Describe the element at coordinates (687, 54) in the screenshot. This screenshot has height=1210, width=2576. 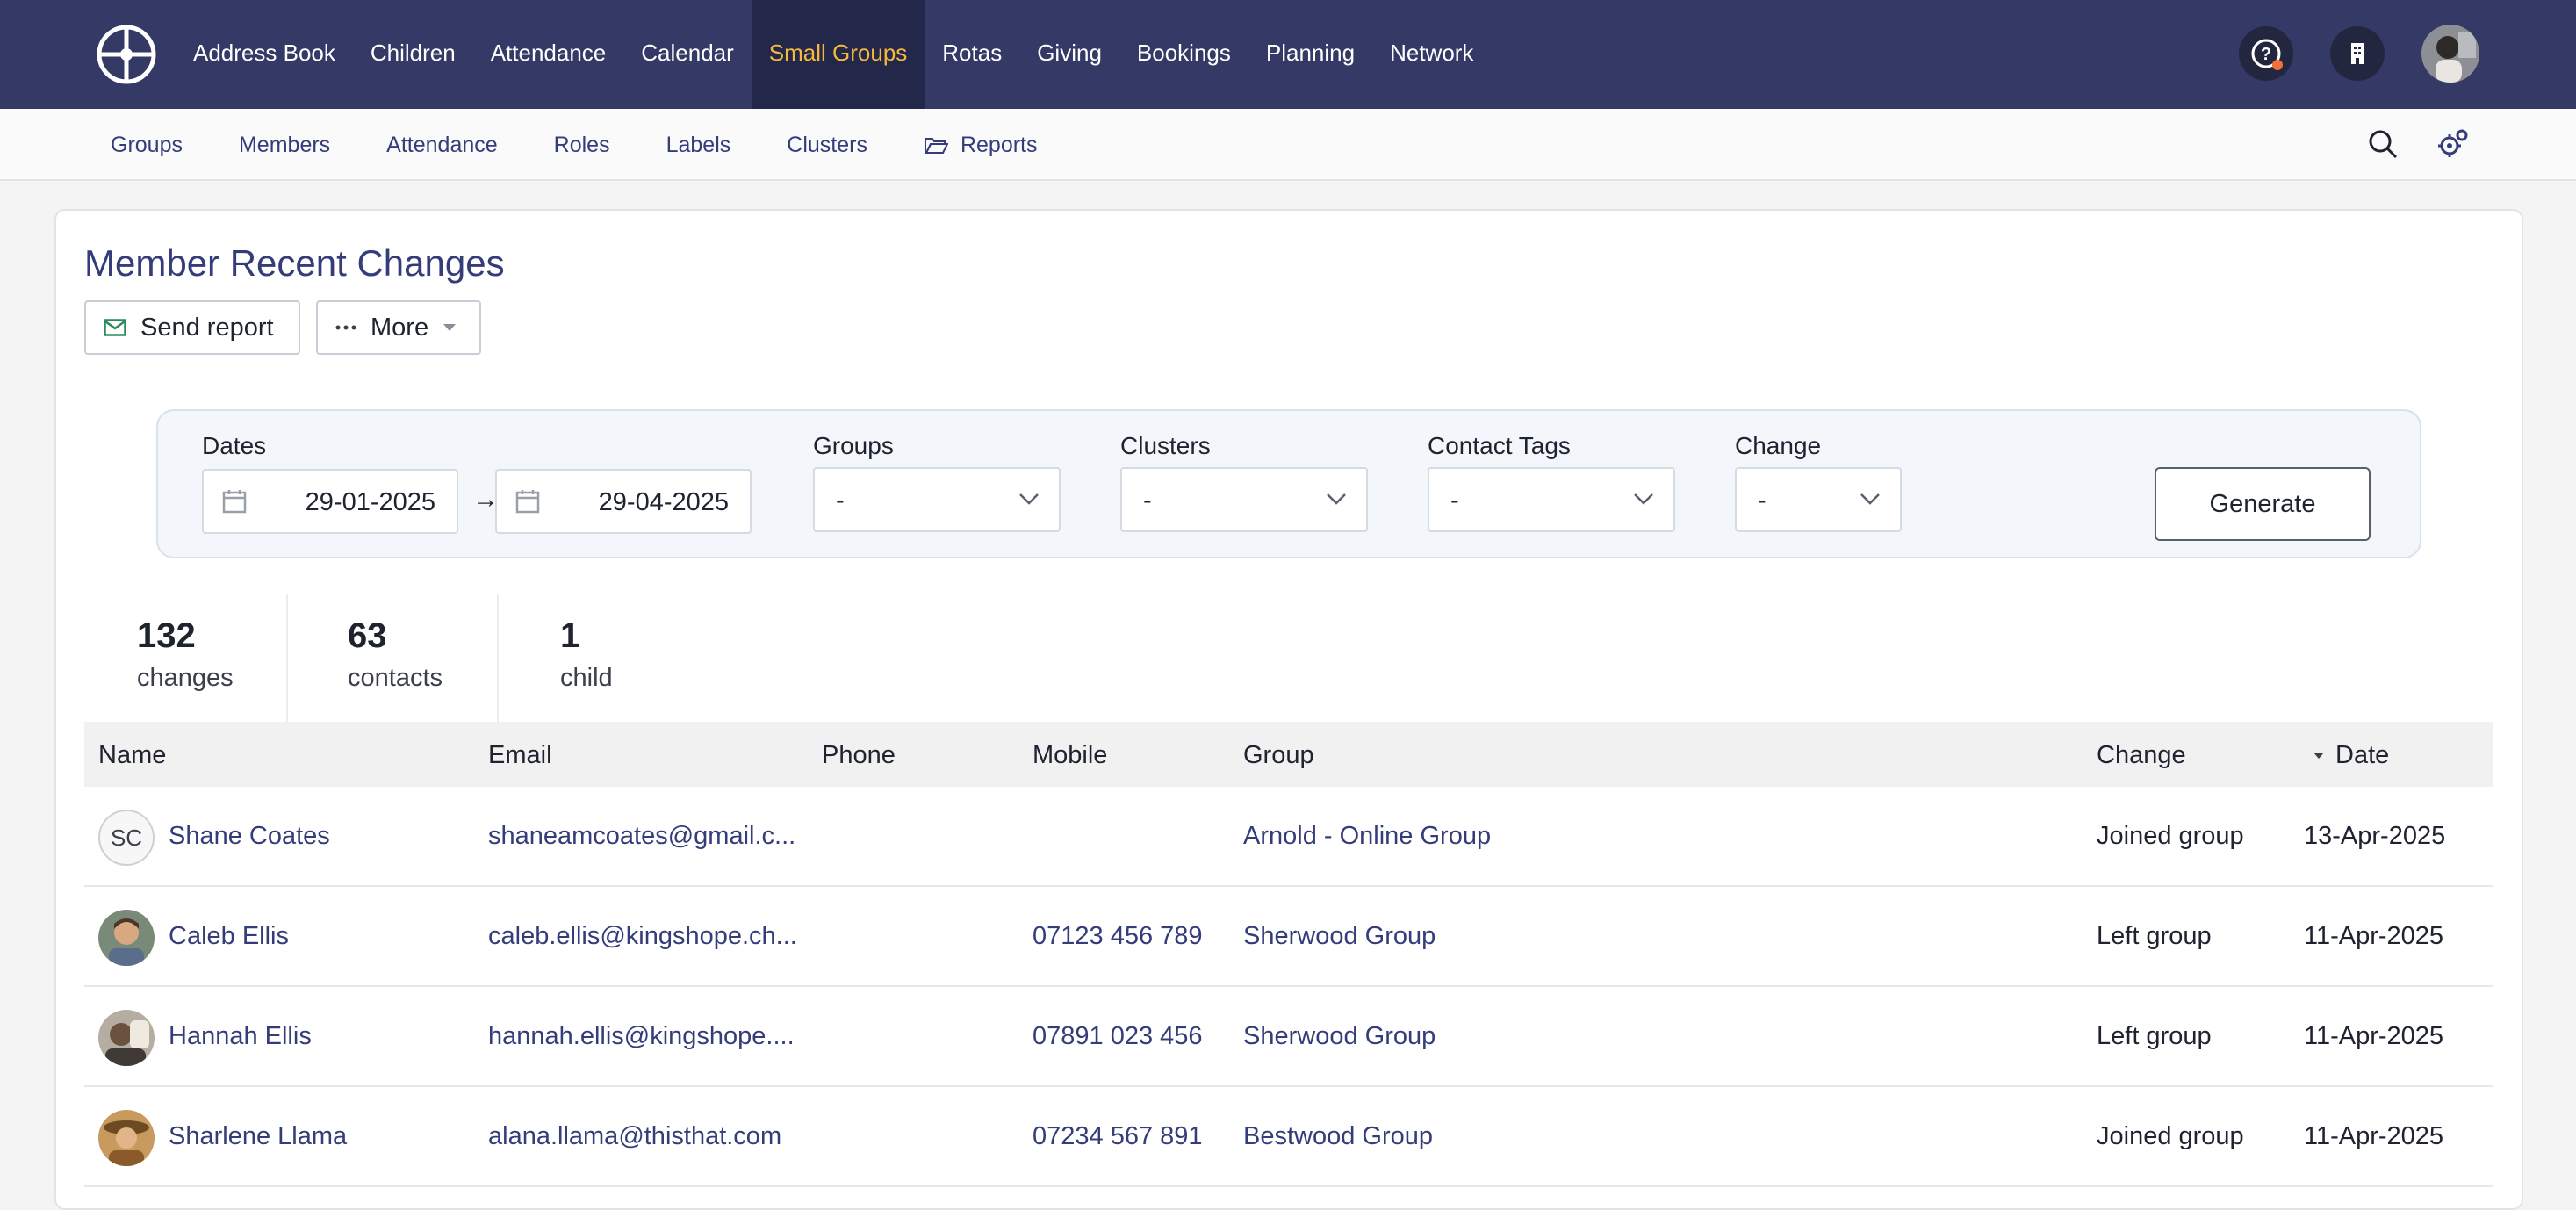
I see `nav-item-calendar: Calendar` at that location.